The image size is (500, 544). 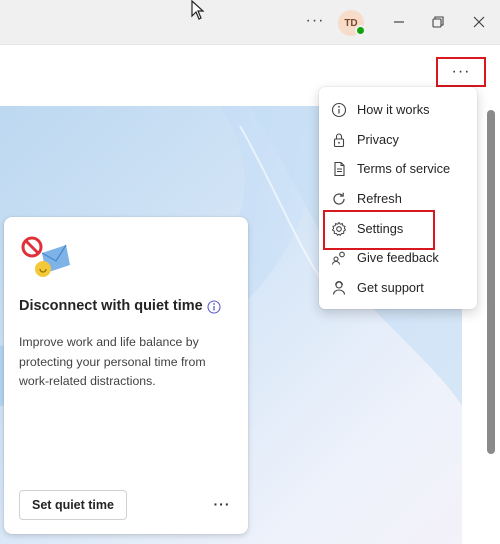 I want to click on titlebar-more-button: ···, so click(x=315, y=21).